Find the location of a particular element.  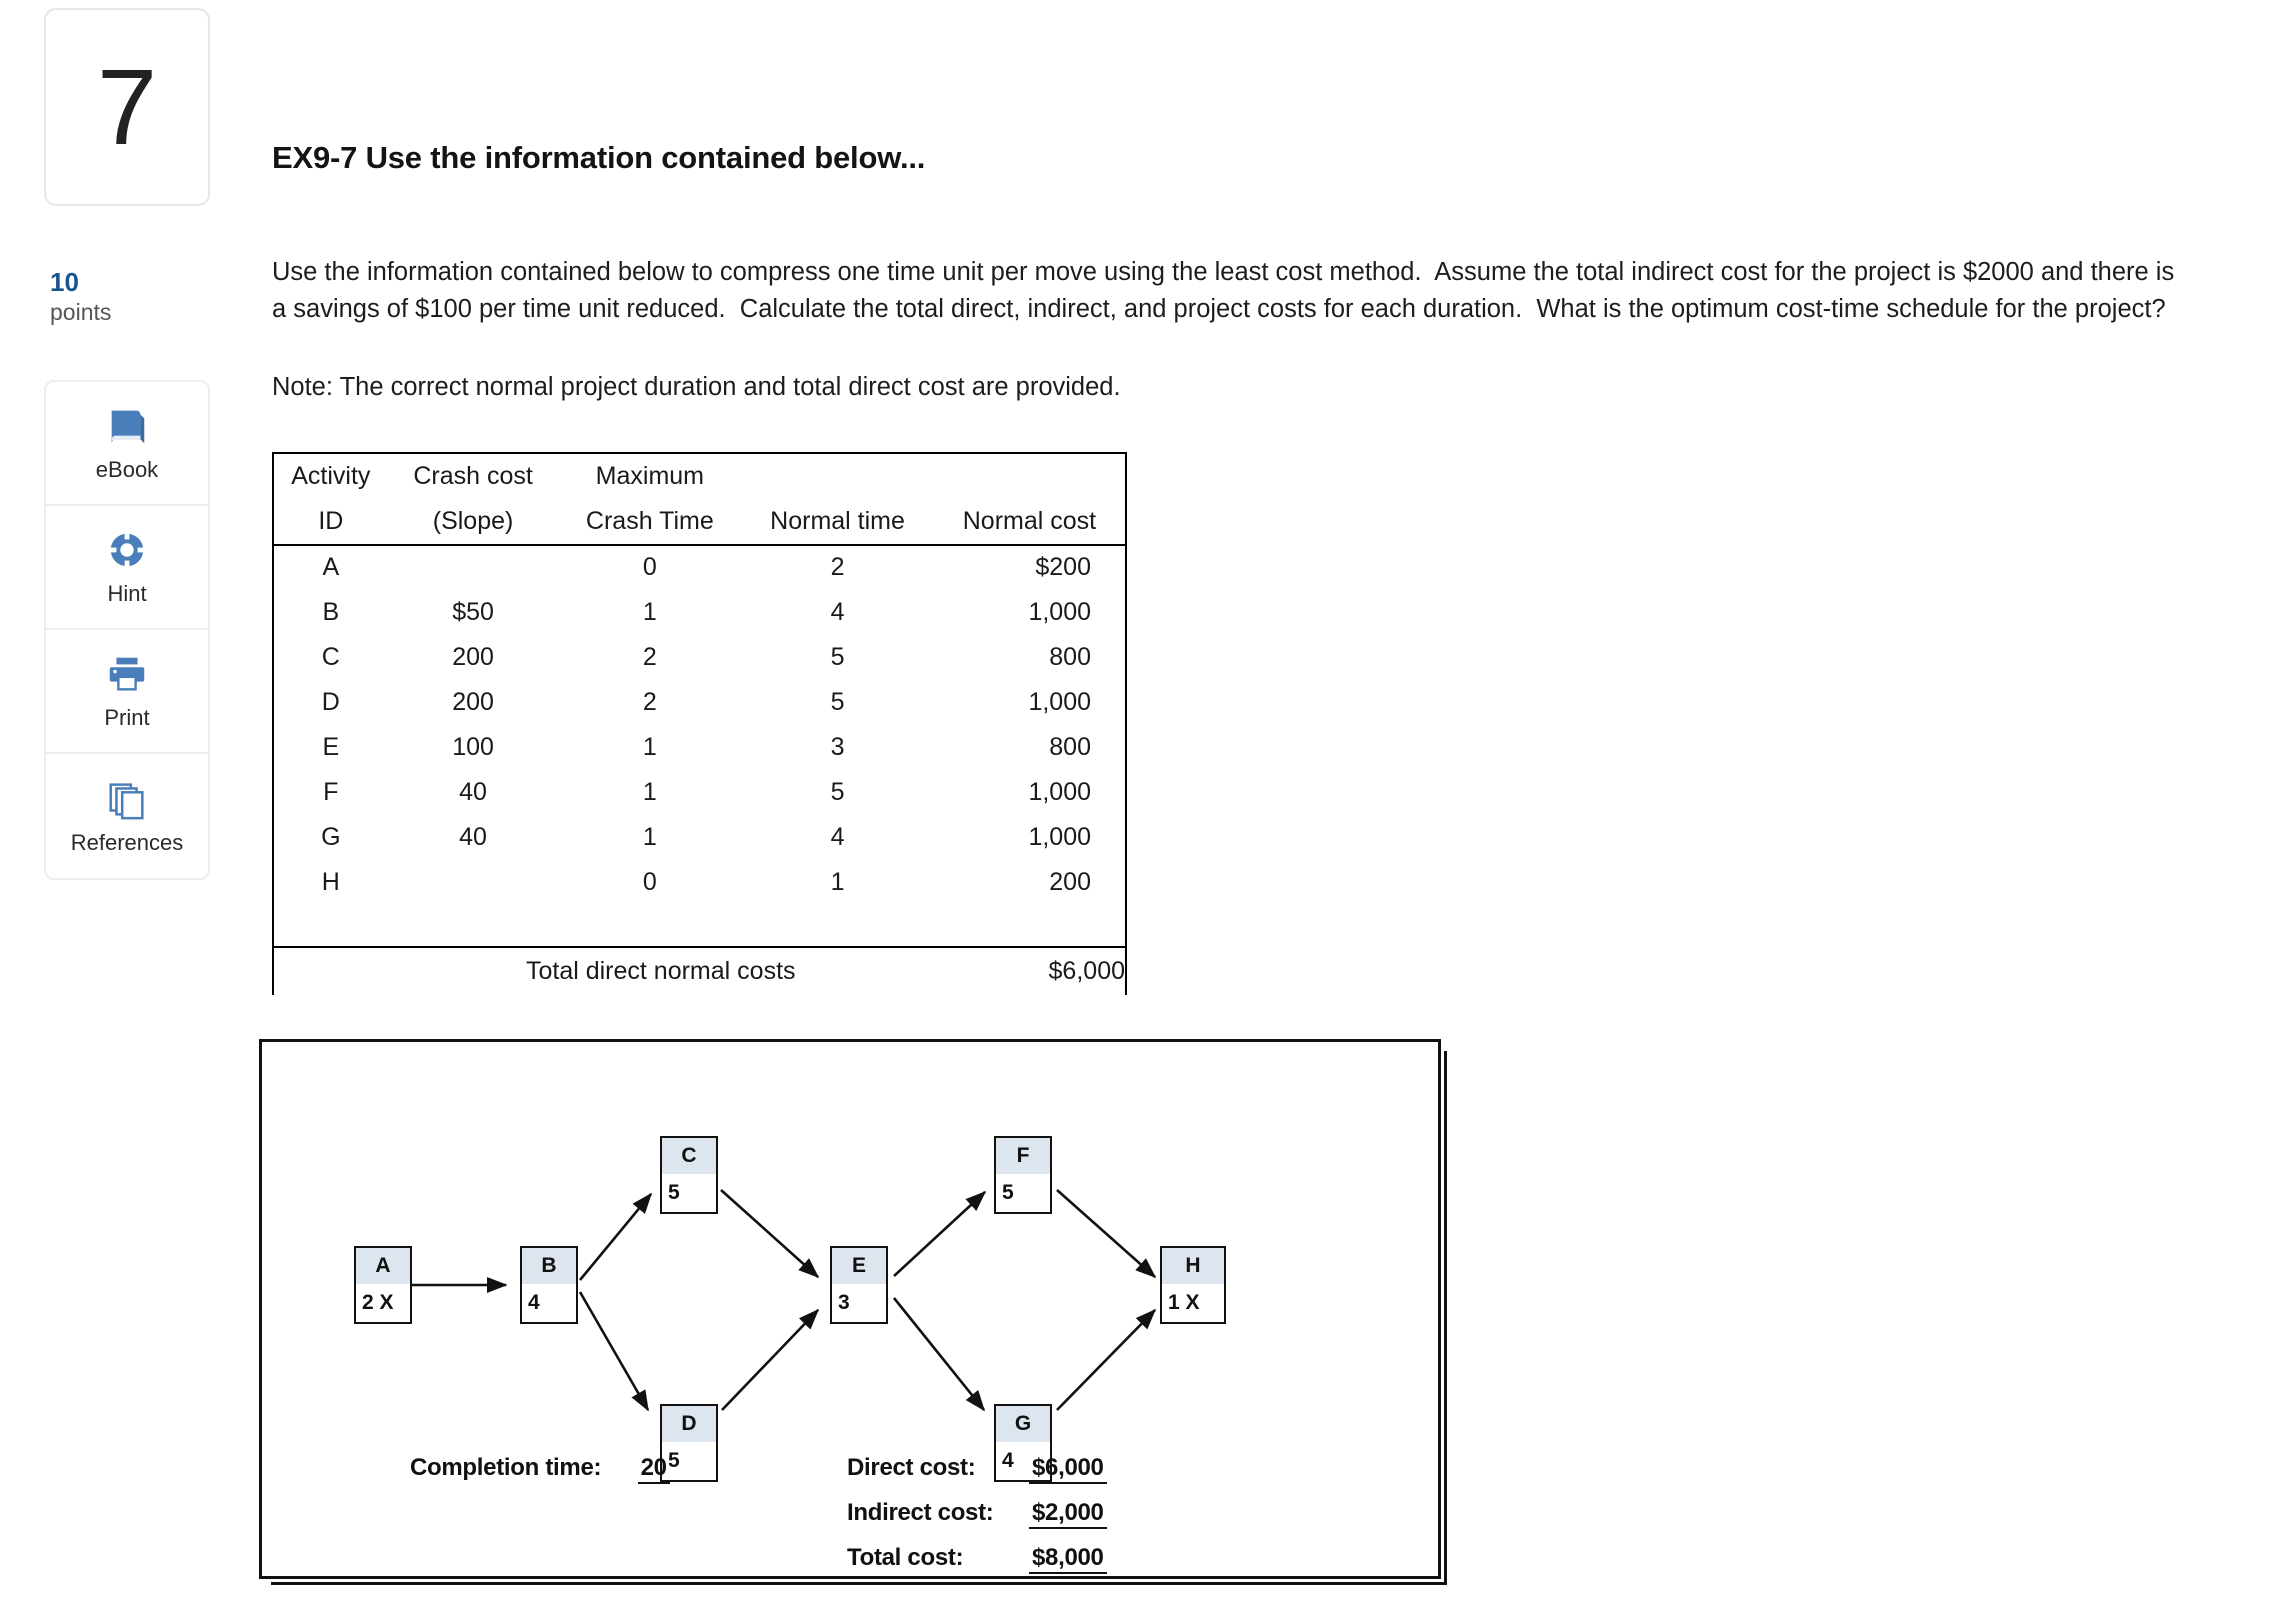

node-label-g: G is located at coordinates (1023, 1423).